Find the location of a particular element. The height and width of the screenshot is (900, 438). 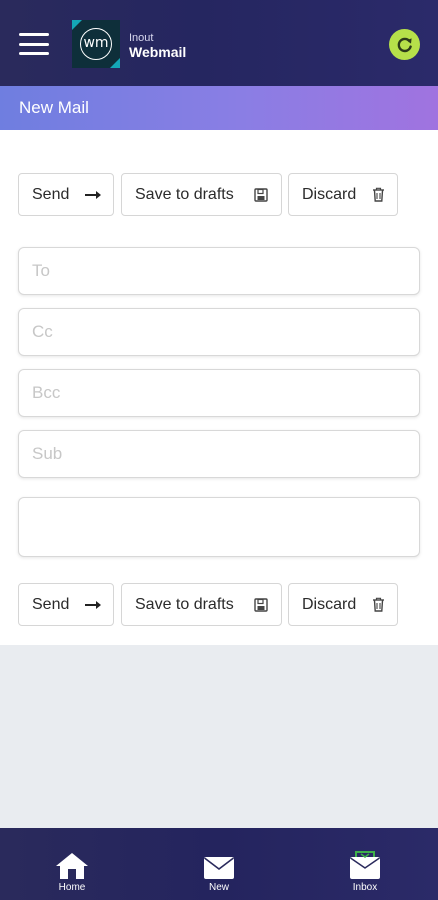

logo-monogram: wm is located at coordinates (96, 44).